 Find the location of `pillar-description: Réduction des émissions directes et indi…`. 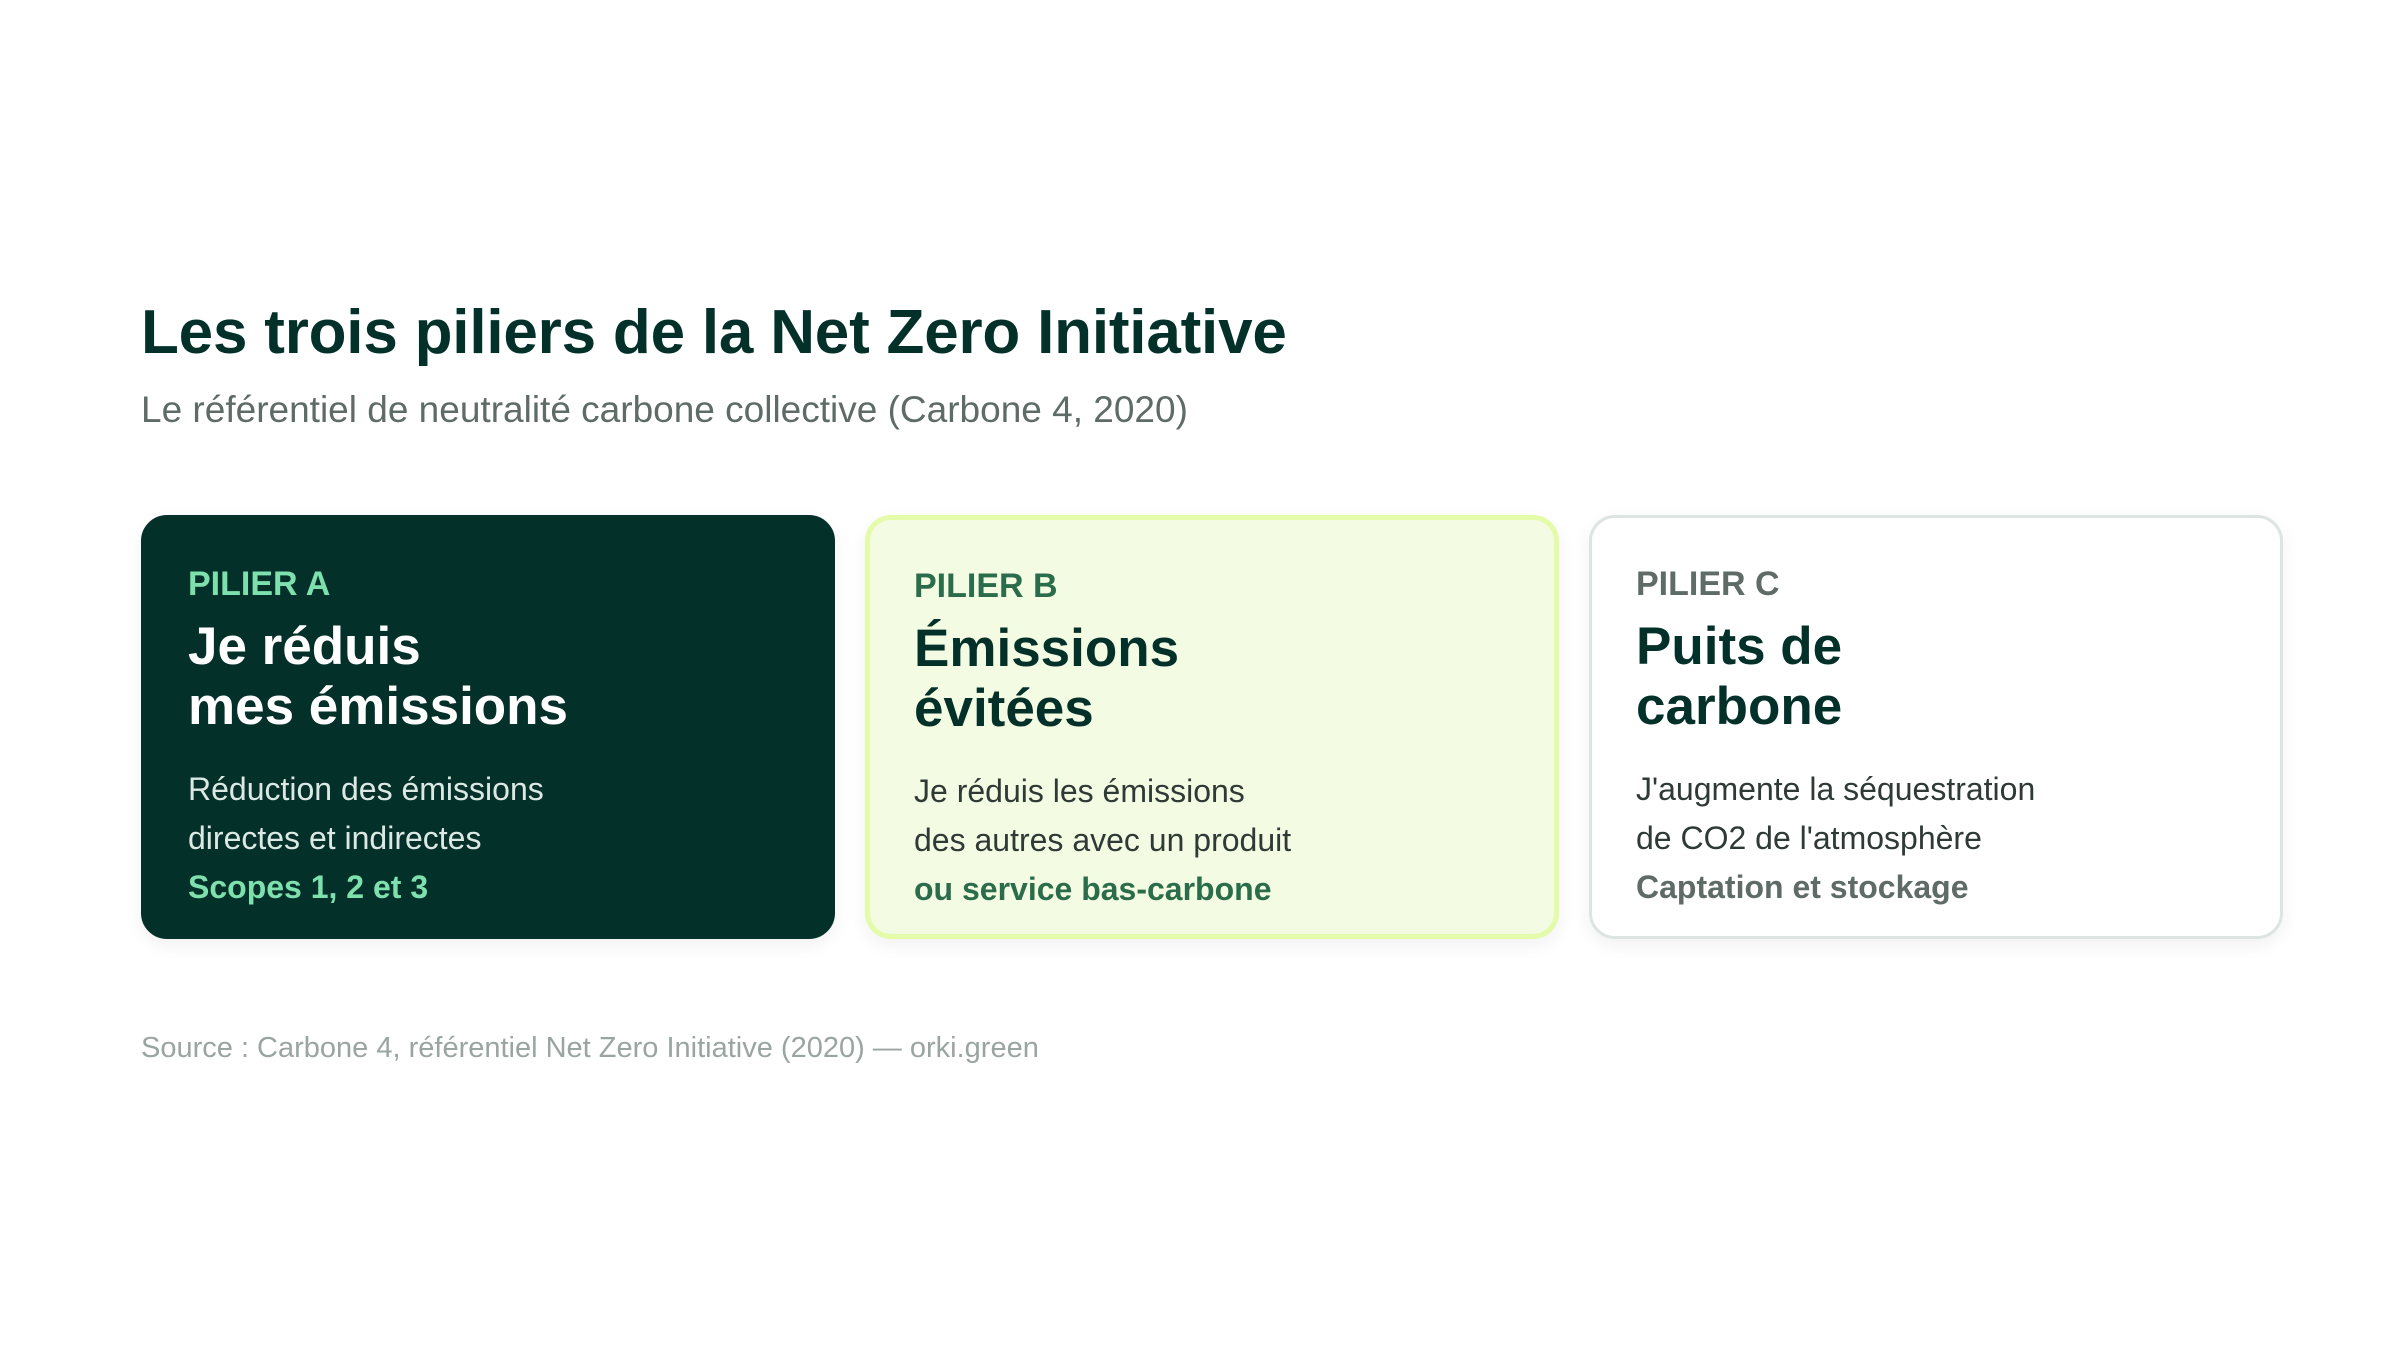

pillar-description: Réduction des émissions directes et indi… is located at coordinates (366, 813).